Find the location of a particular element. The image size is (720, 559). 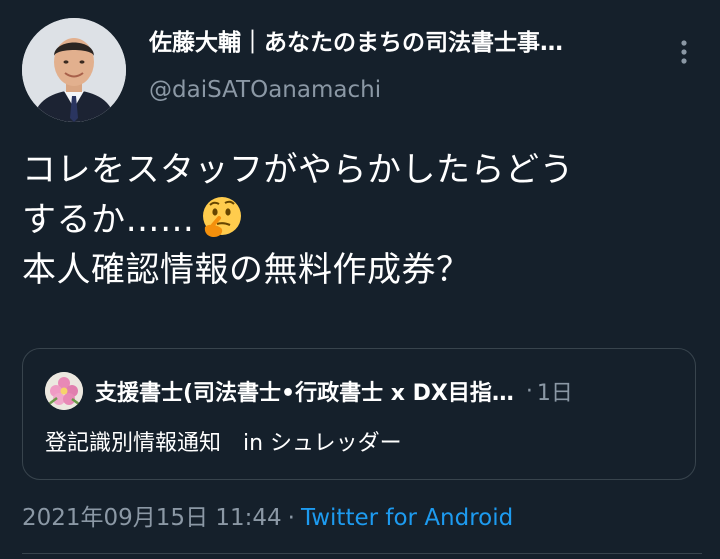

more-options-button is located at coordinates (684, 54).